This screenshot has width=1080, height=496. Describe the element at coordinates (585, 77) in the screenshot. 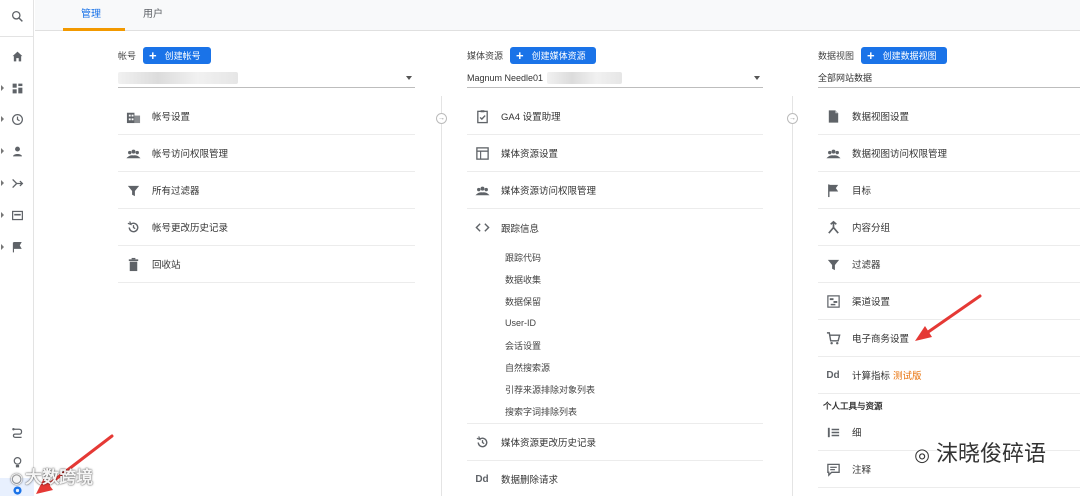

I see `redacted-property-id` at that location.